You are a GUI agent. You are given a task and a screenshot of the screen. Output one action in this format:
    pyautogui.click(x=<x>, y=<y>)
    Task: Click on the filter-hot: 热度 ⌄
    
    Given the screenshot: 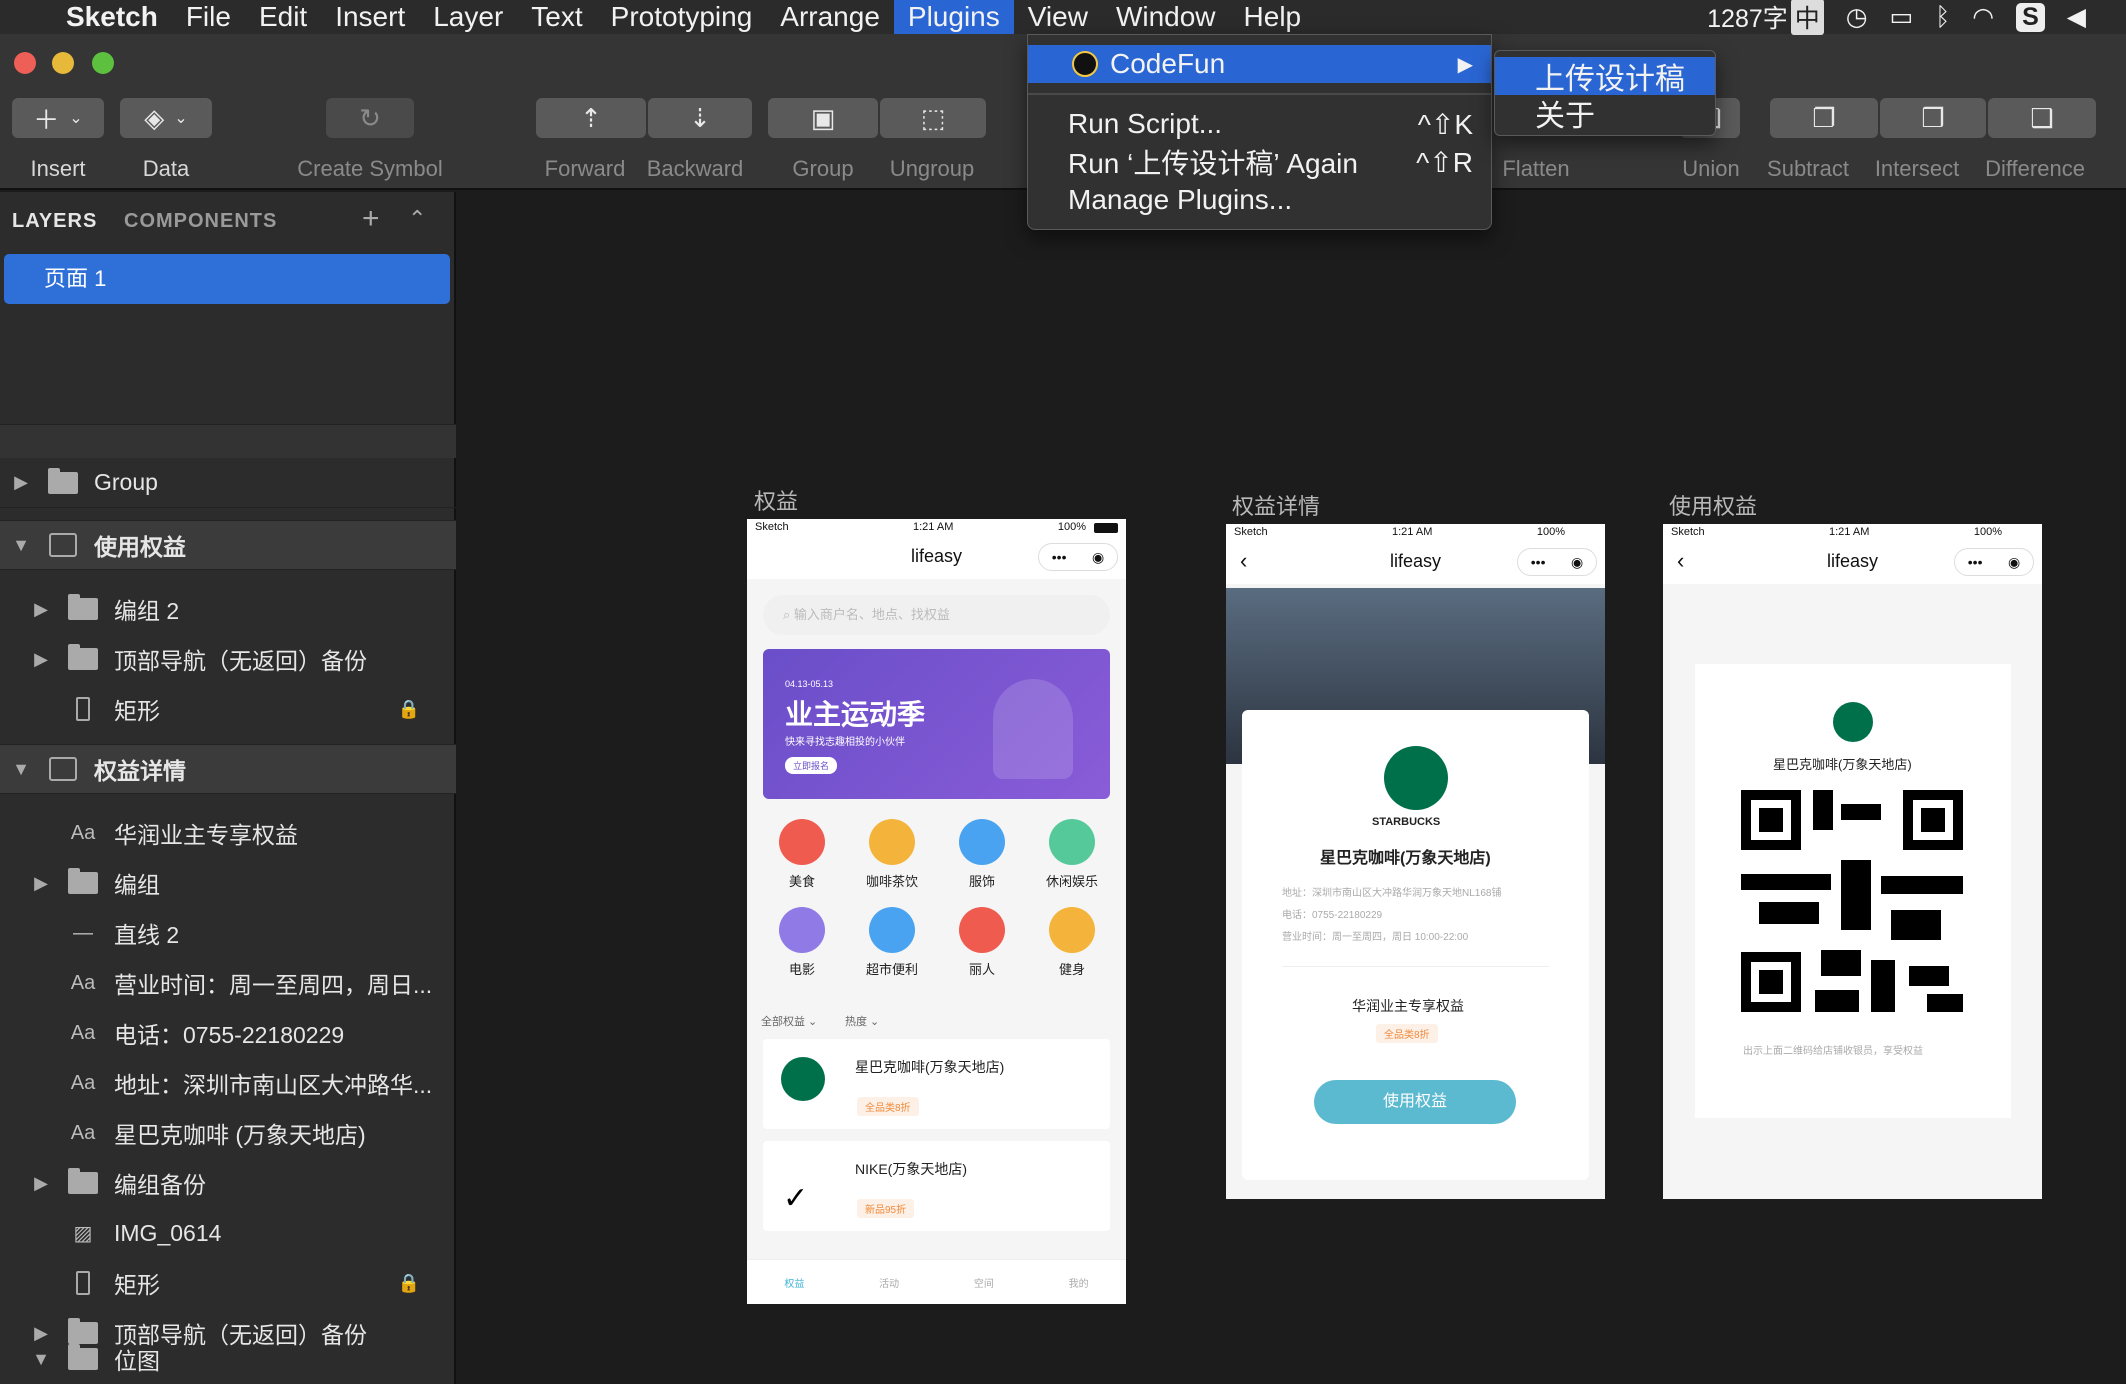 What is the action you would take?
    pyautogui.click(x=862, y=1021)
    